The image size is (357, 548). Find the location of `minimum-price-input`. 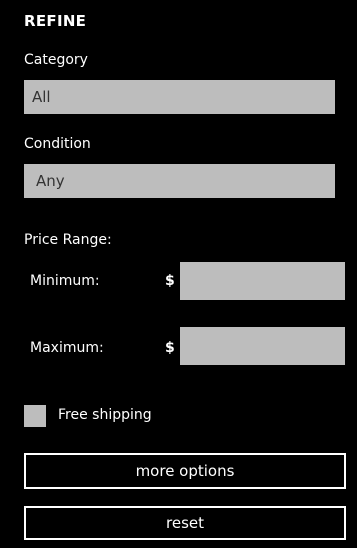

minimum-price-input is located at coordinates (262, 281).